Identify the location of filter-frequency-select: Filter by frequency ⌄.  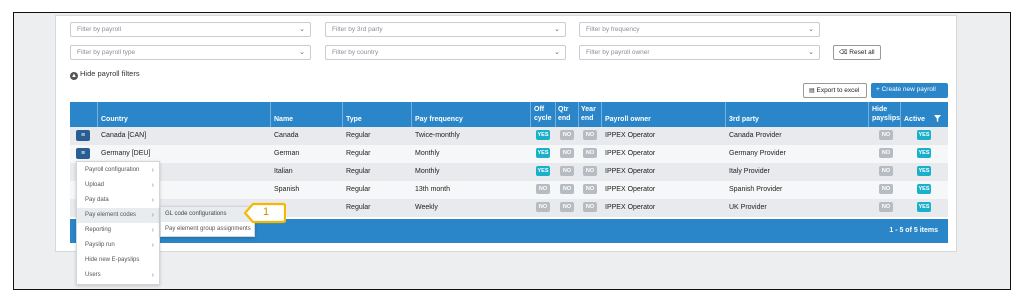
(699, 29).